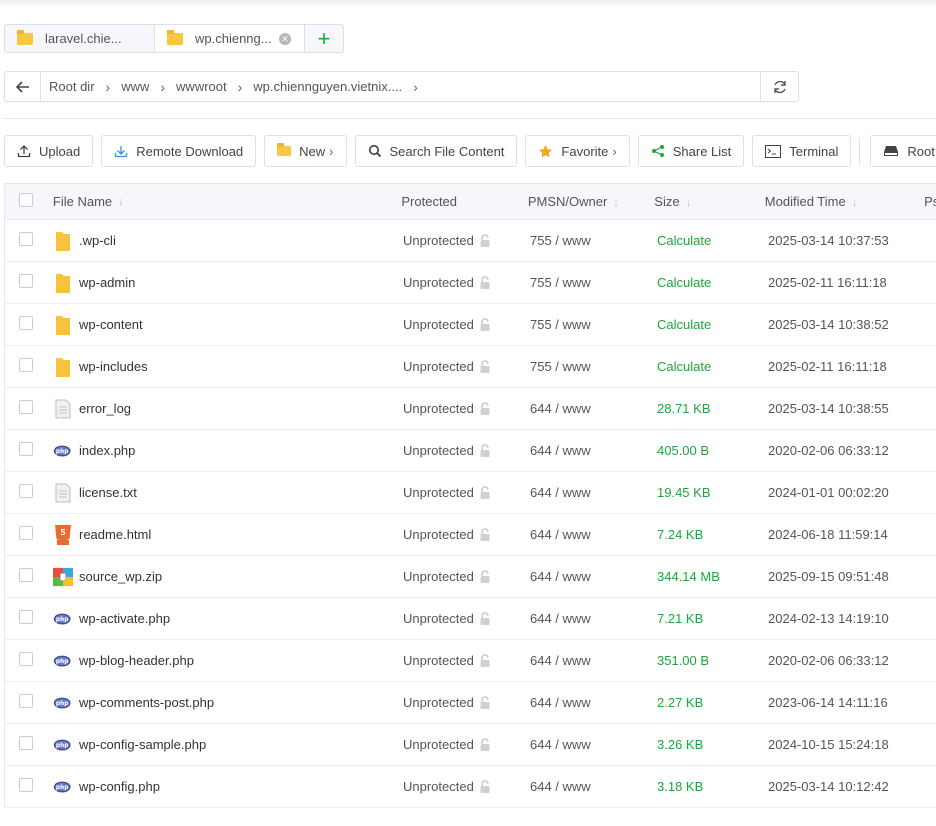 Image resolution: width=936 pixels, height=826 pixels. Describe the element at coordinates (135, 86) in the screenshot. I see `breadcrumb-www: www` at that location.